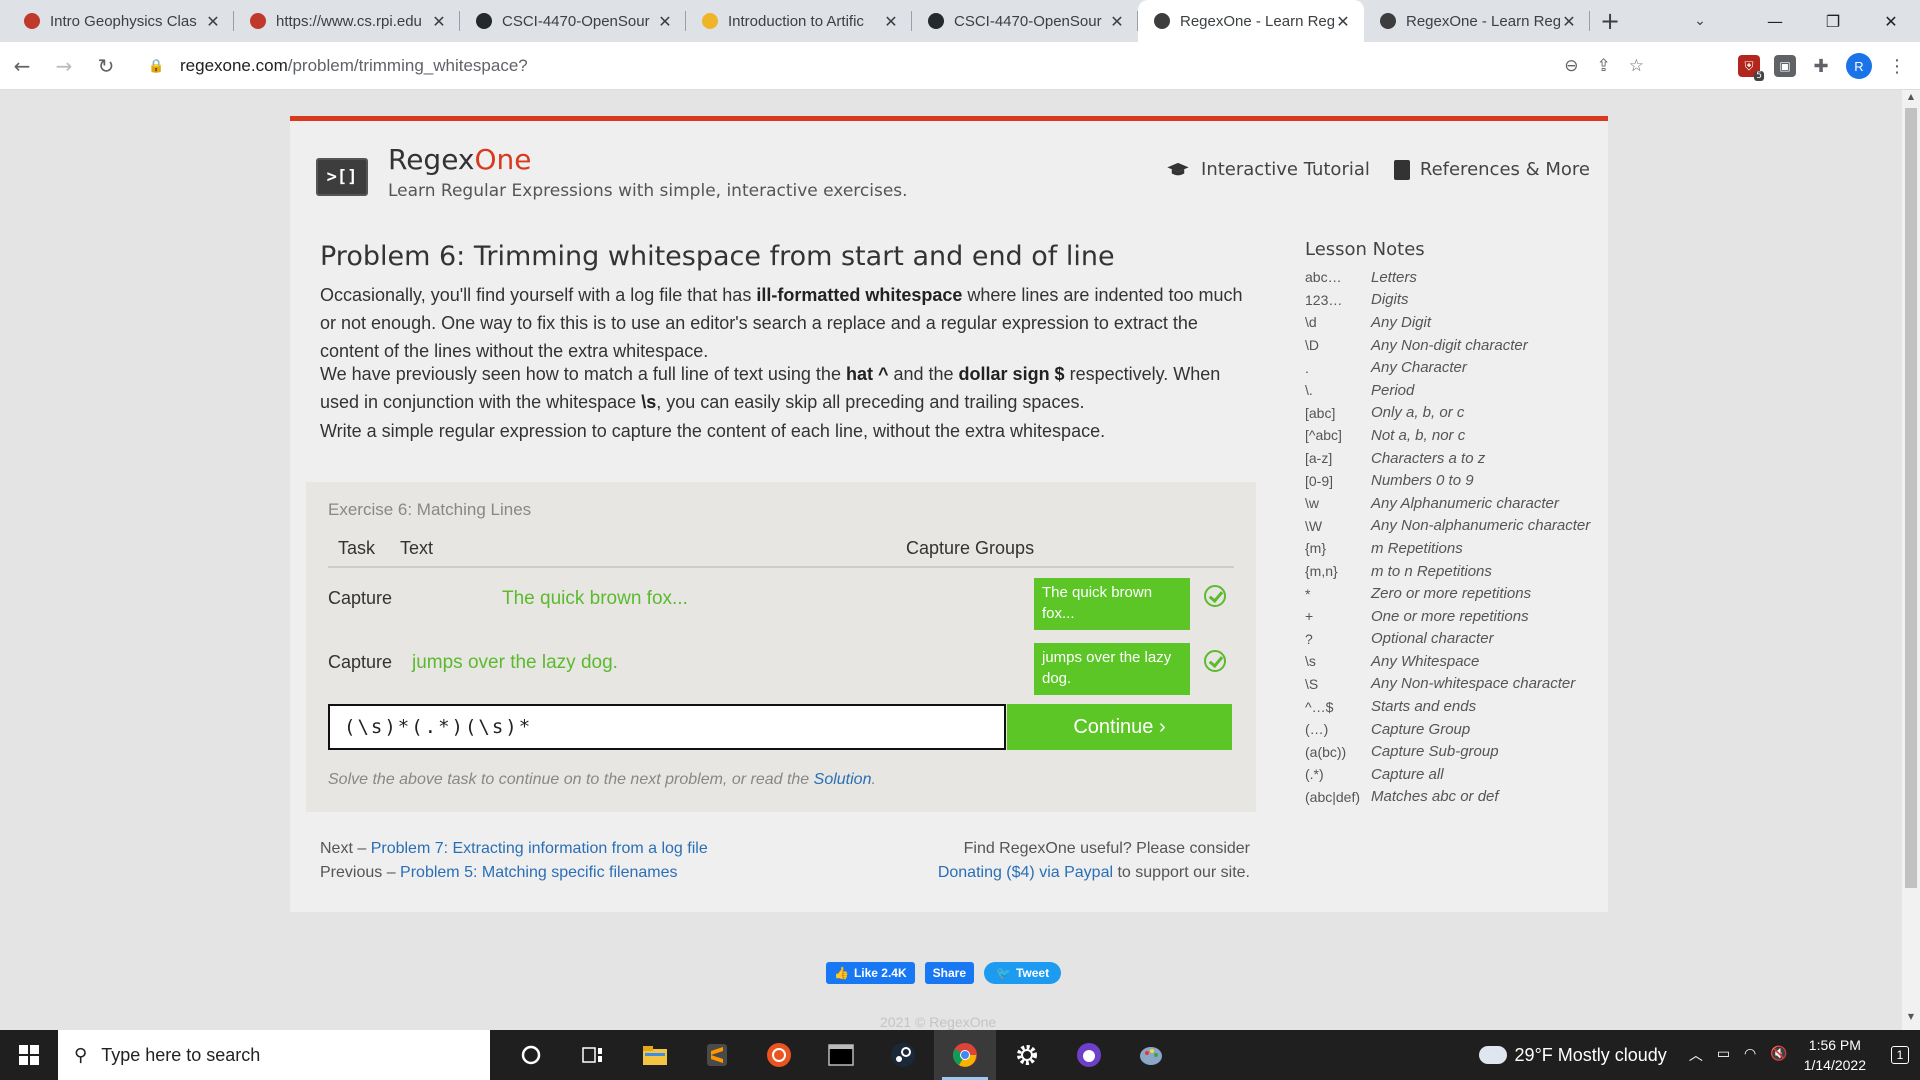  What do you see at coordinates (417, 548) in the screenshot?
I see `column-header-text: Text` at bounding box center [417, 548].